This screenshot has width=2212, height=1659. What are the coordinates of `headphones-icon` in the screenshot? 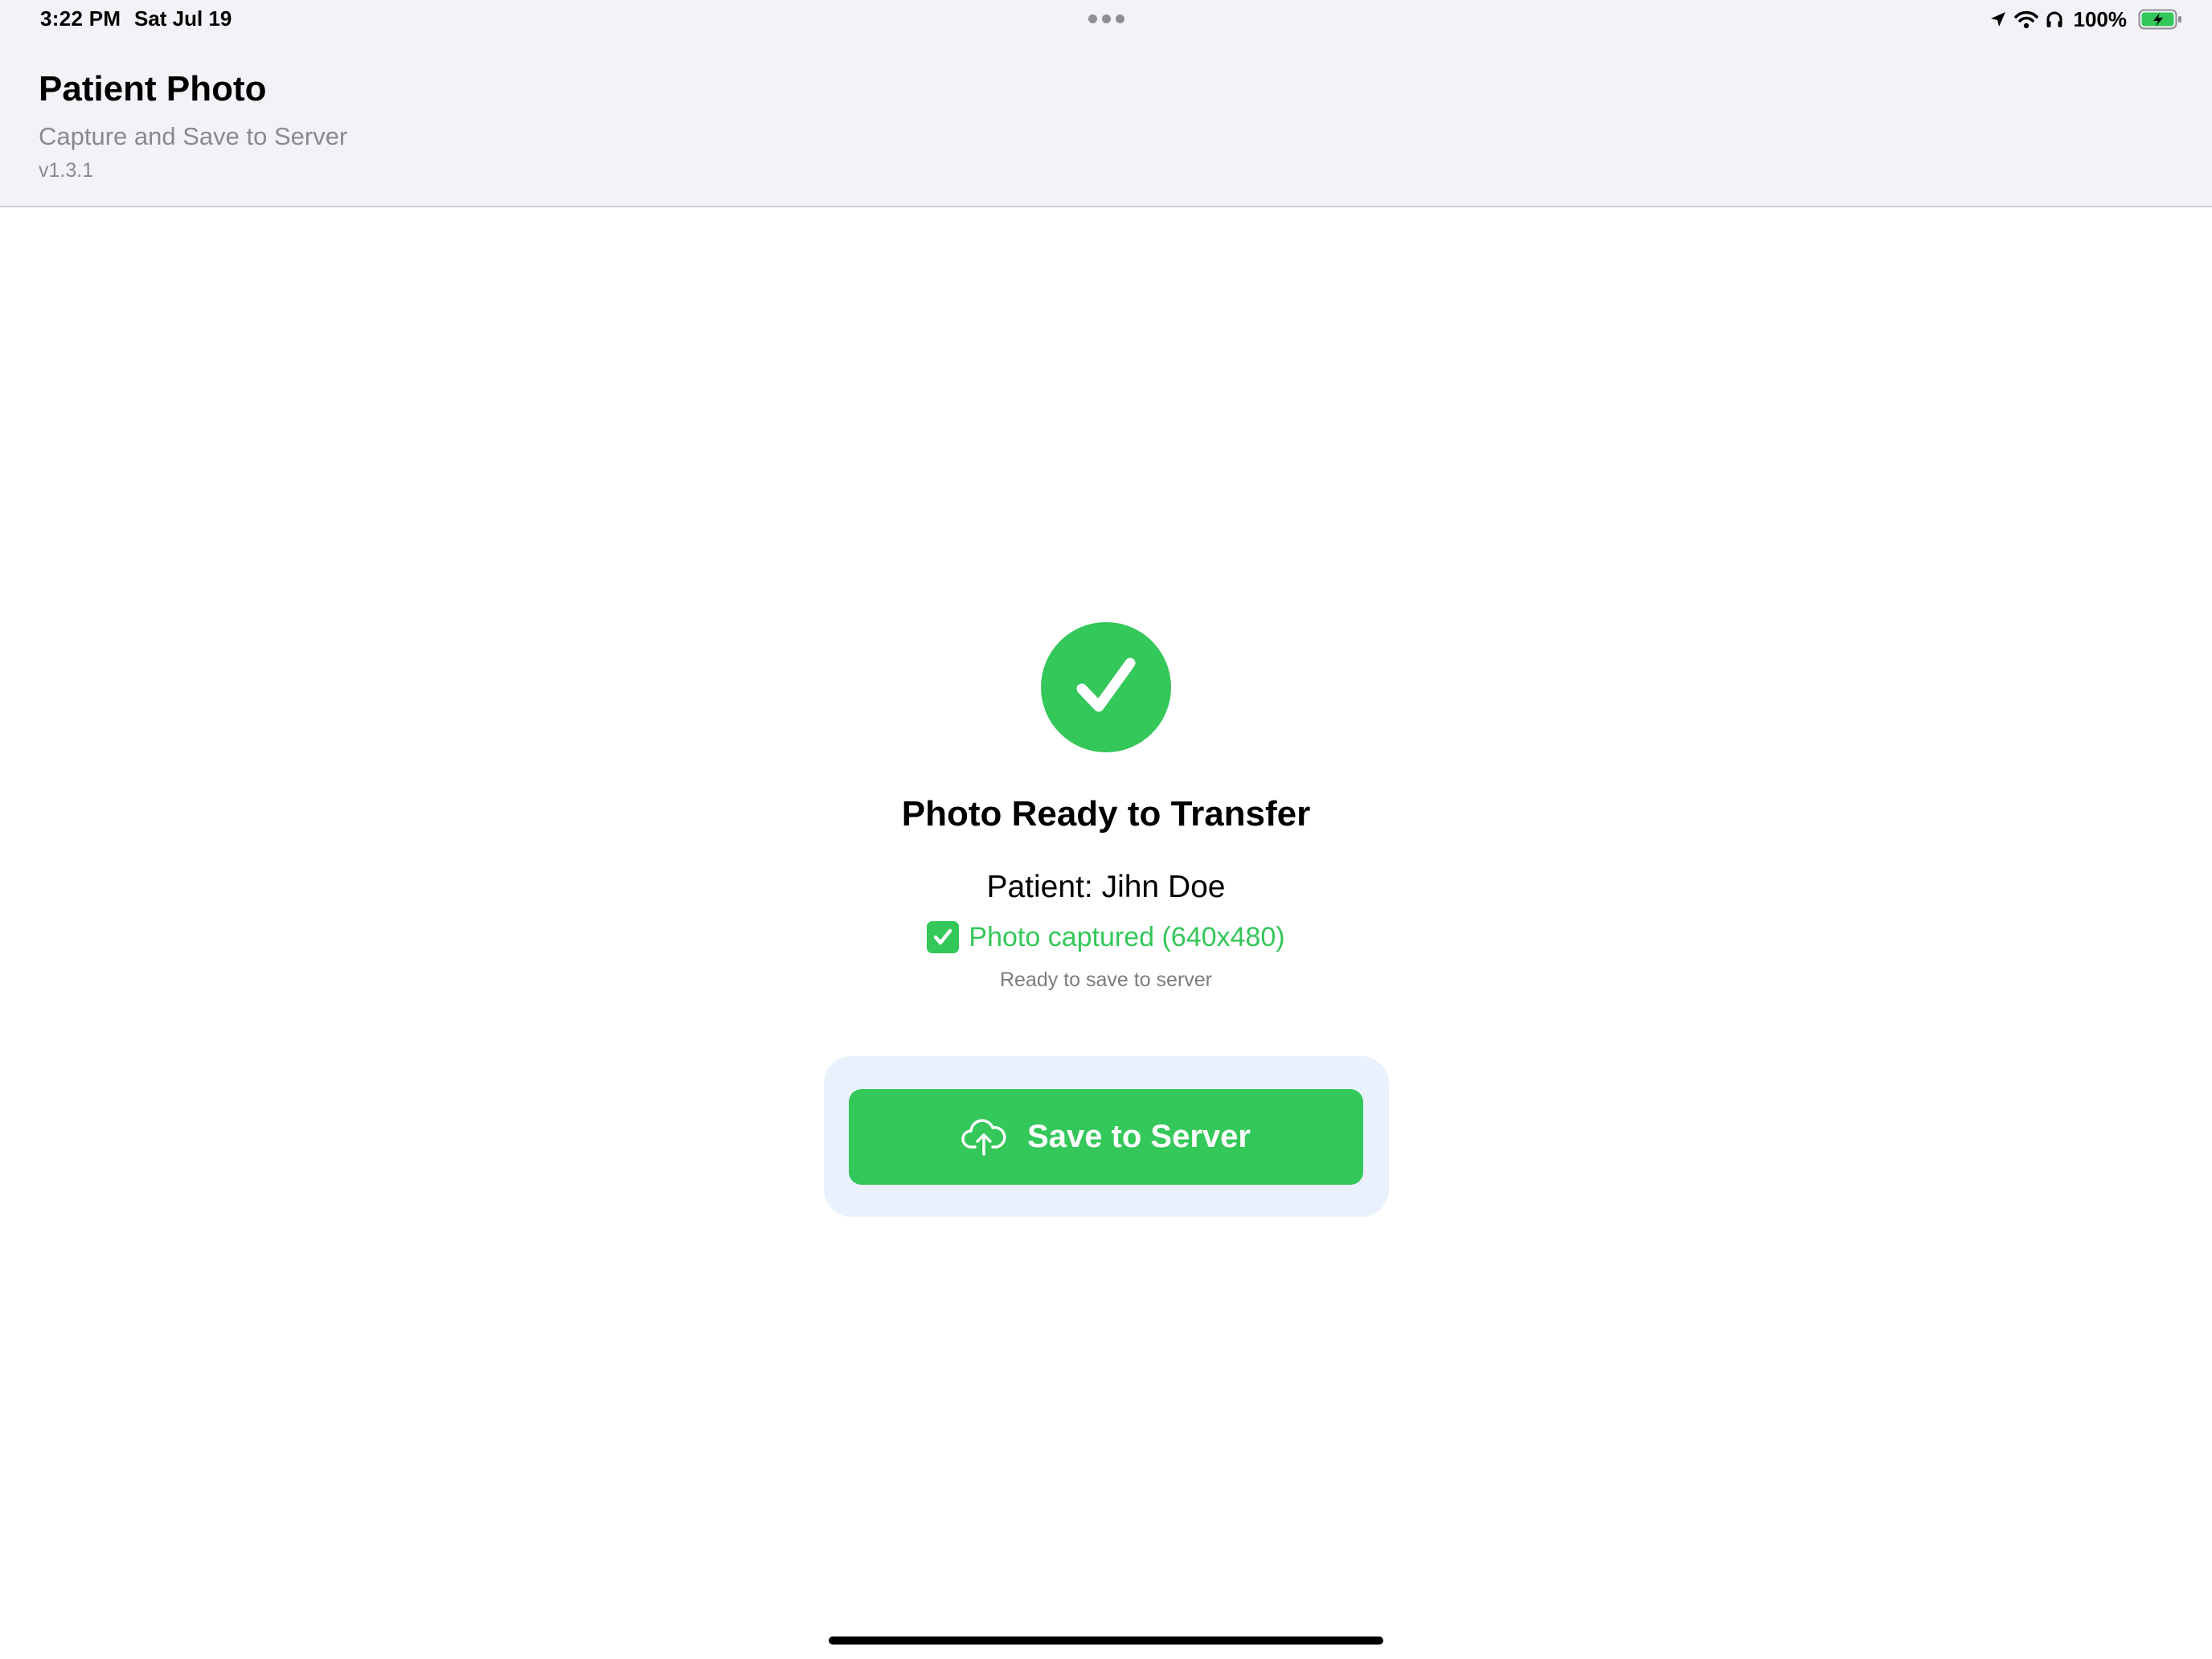 It's located at (2054, 19).